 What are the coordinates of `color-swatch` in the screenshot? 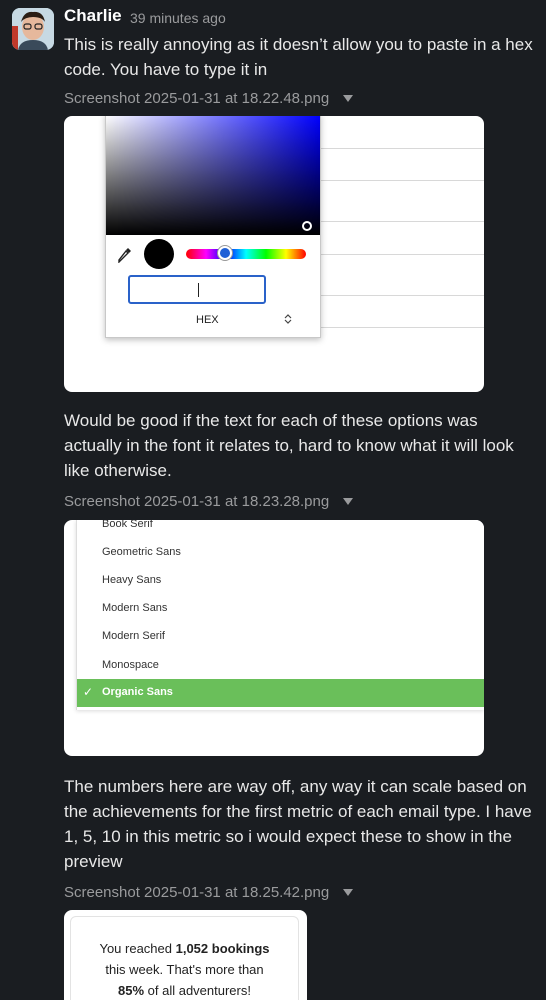 It's located at (159, 254).